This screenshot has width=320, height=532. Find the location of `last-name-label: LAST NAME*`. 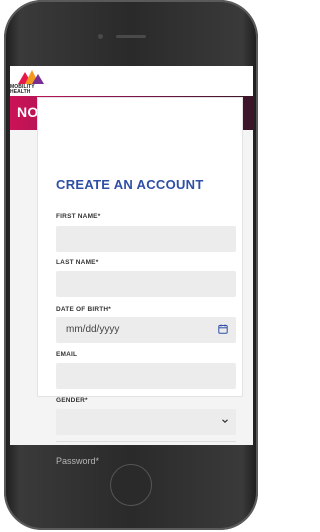

last-name-label: LAST NAME* is located at coordinates (77, 262).